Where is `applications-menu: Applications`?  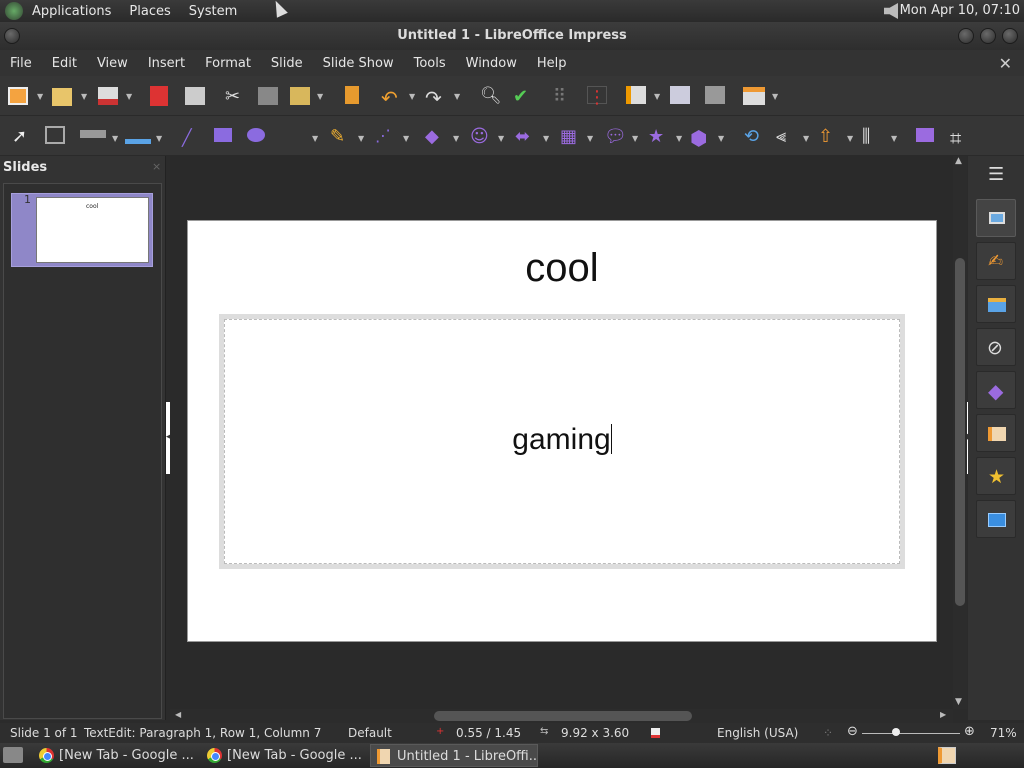 applications-menu: Applications is located at coordinates (71, 11).